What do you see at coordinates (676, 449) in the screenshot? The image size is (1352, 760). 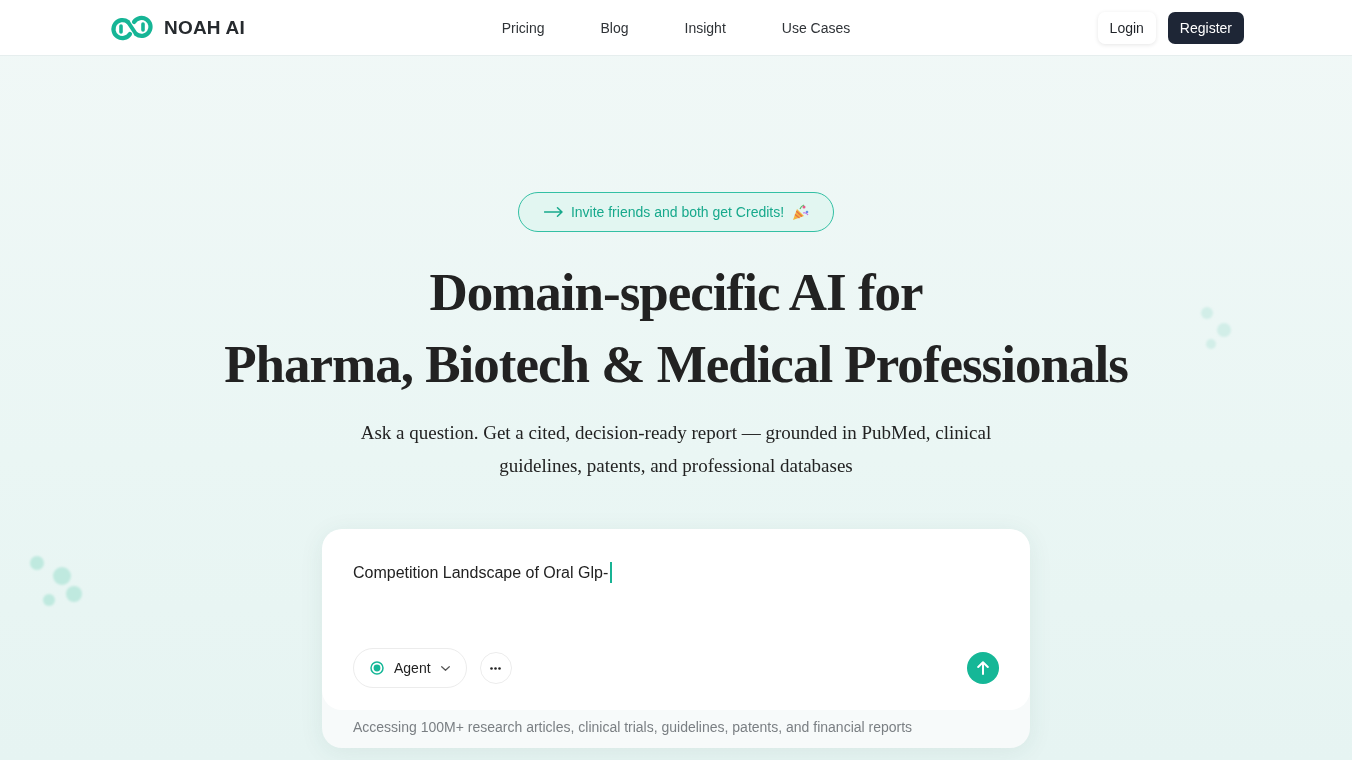 I see `hero-subtitle: Ask a question. Get a cited, decision-ready report — grounded in PubMed, clinical guidelines, patents, and professional databases` at bounding box center [676, 449].